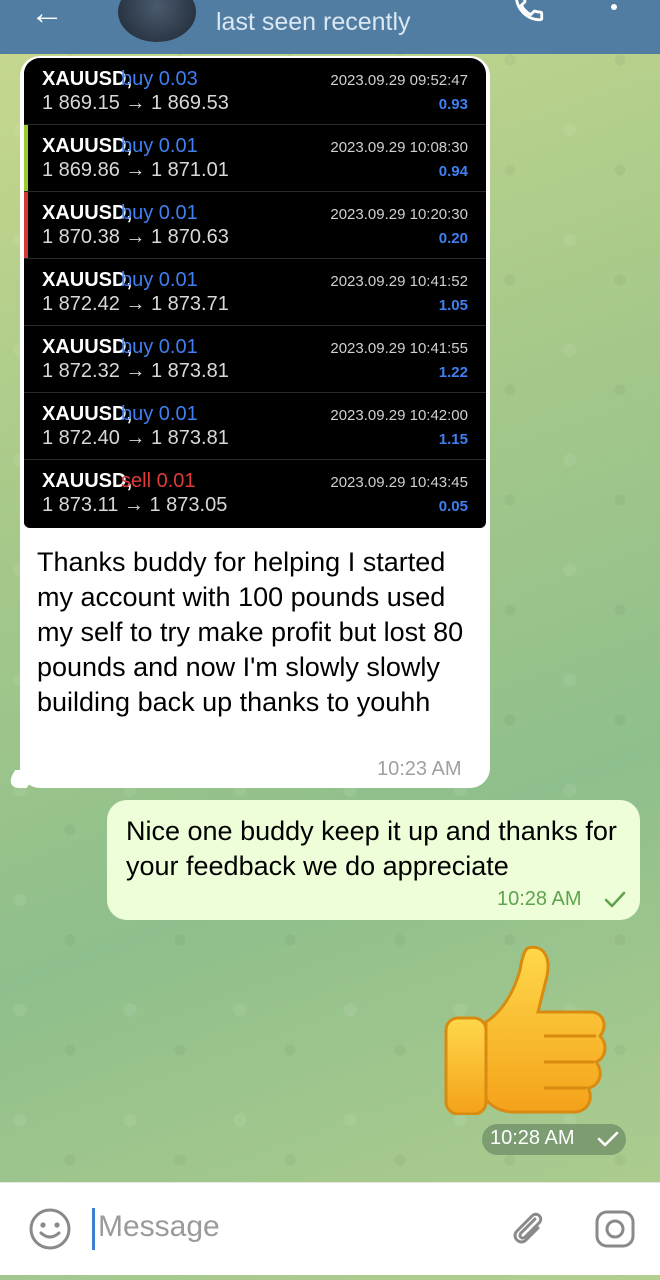  What do you see at coordinates (453, 104) in the screenshot?
I see `trade-profit: 0.93` at bounding box center [453, 104].